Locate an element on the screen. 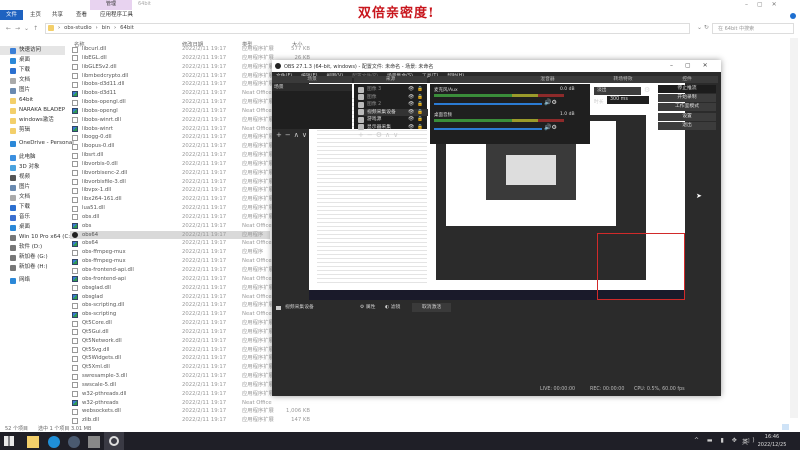 This screenshot has width=800, height=450. ribbon-tab: 共享 is located at coordinates (57, 15).